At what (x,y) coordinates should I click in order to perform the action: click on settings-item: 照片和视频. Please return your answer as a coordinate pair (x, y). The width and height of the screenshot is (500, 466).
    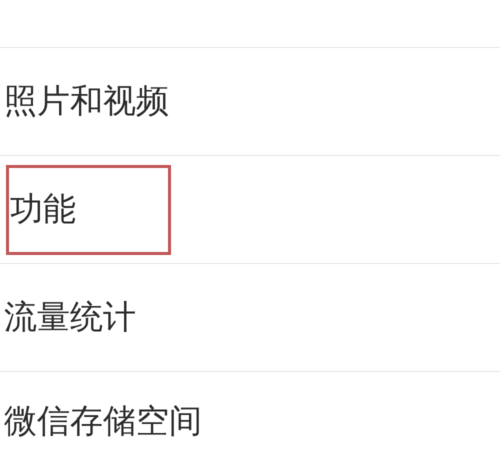
    Looking at the image, I should click on (86, 101).